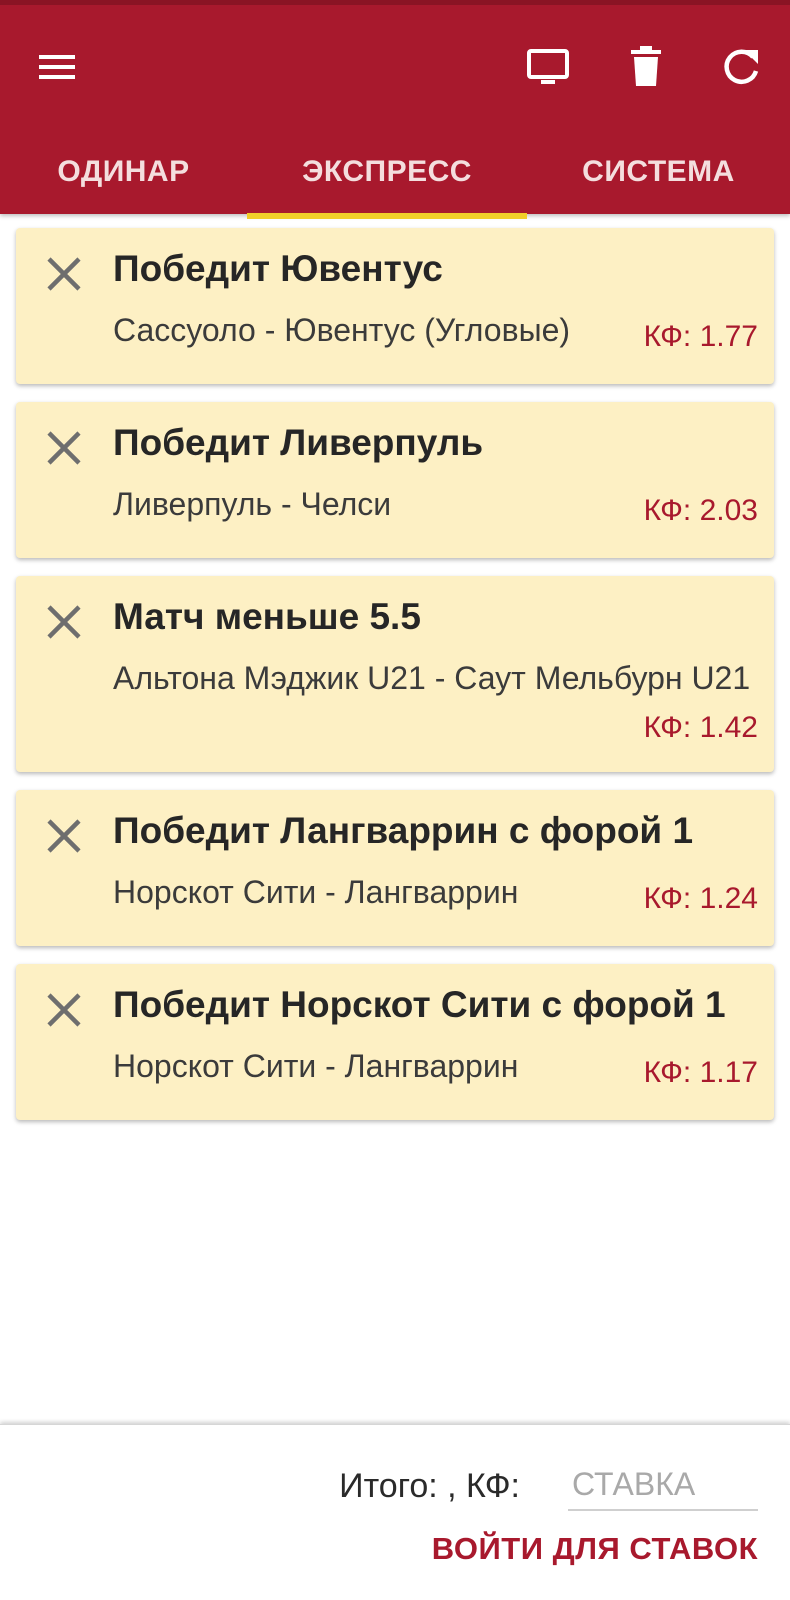  What do you see at coordinates (387, 216) in the screenshot?
I see `active-tab-indicator` at bounding box center [387, 216].